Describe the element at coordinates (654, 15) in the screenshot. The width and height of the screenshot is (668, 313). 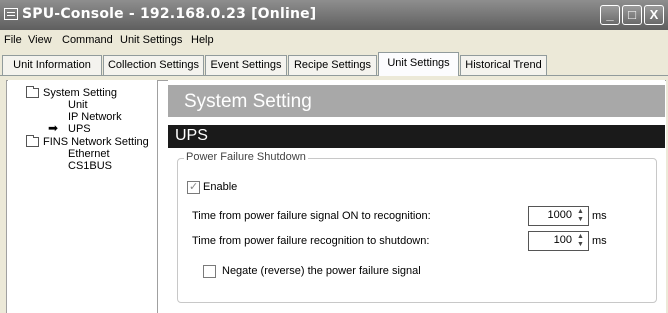
I see `close-button: X` at that location.